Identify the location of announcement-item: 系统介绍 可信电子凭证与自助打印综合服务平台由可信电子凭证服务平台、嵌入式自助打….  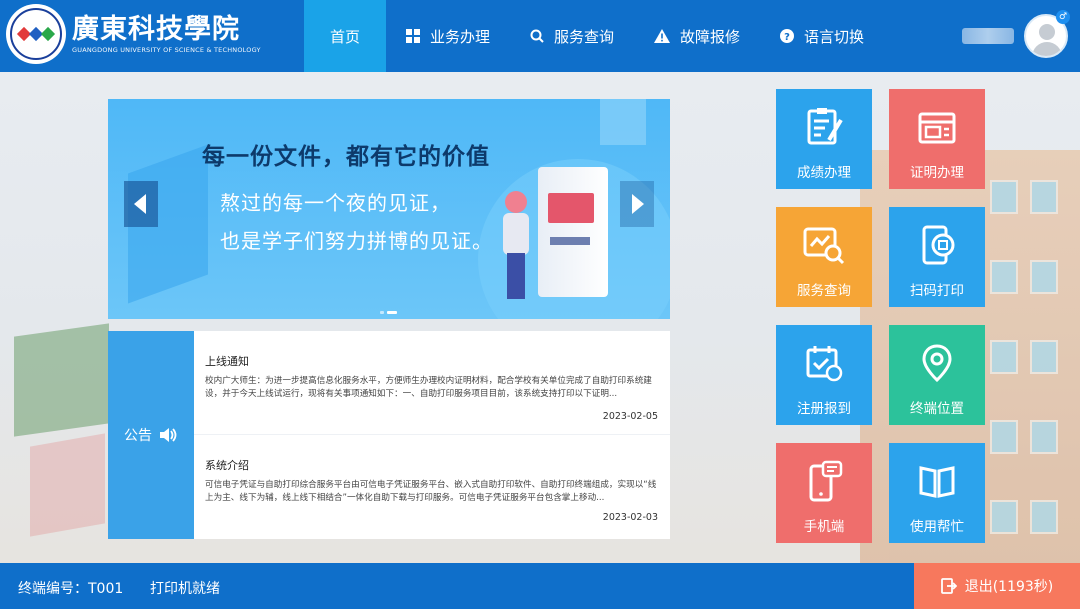
(432, 487).